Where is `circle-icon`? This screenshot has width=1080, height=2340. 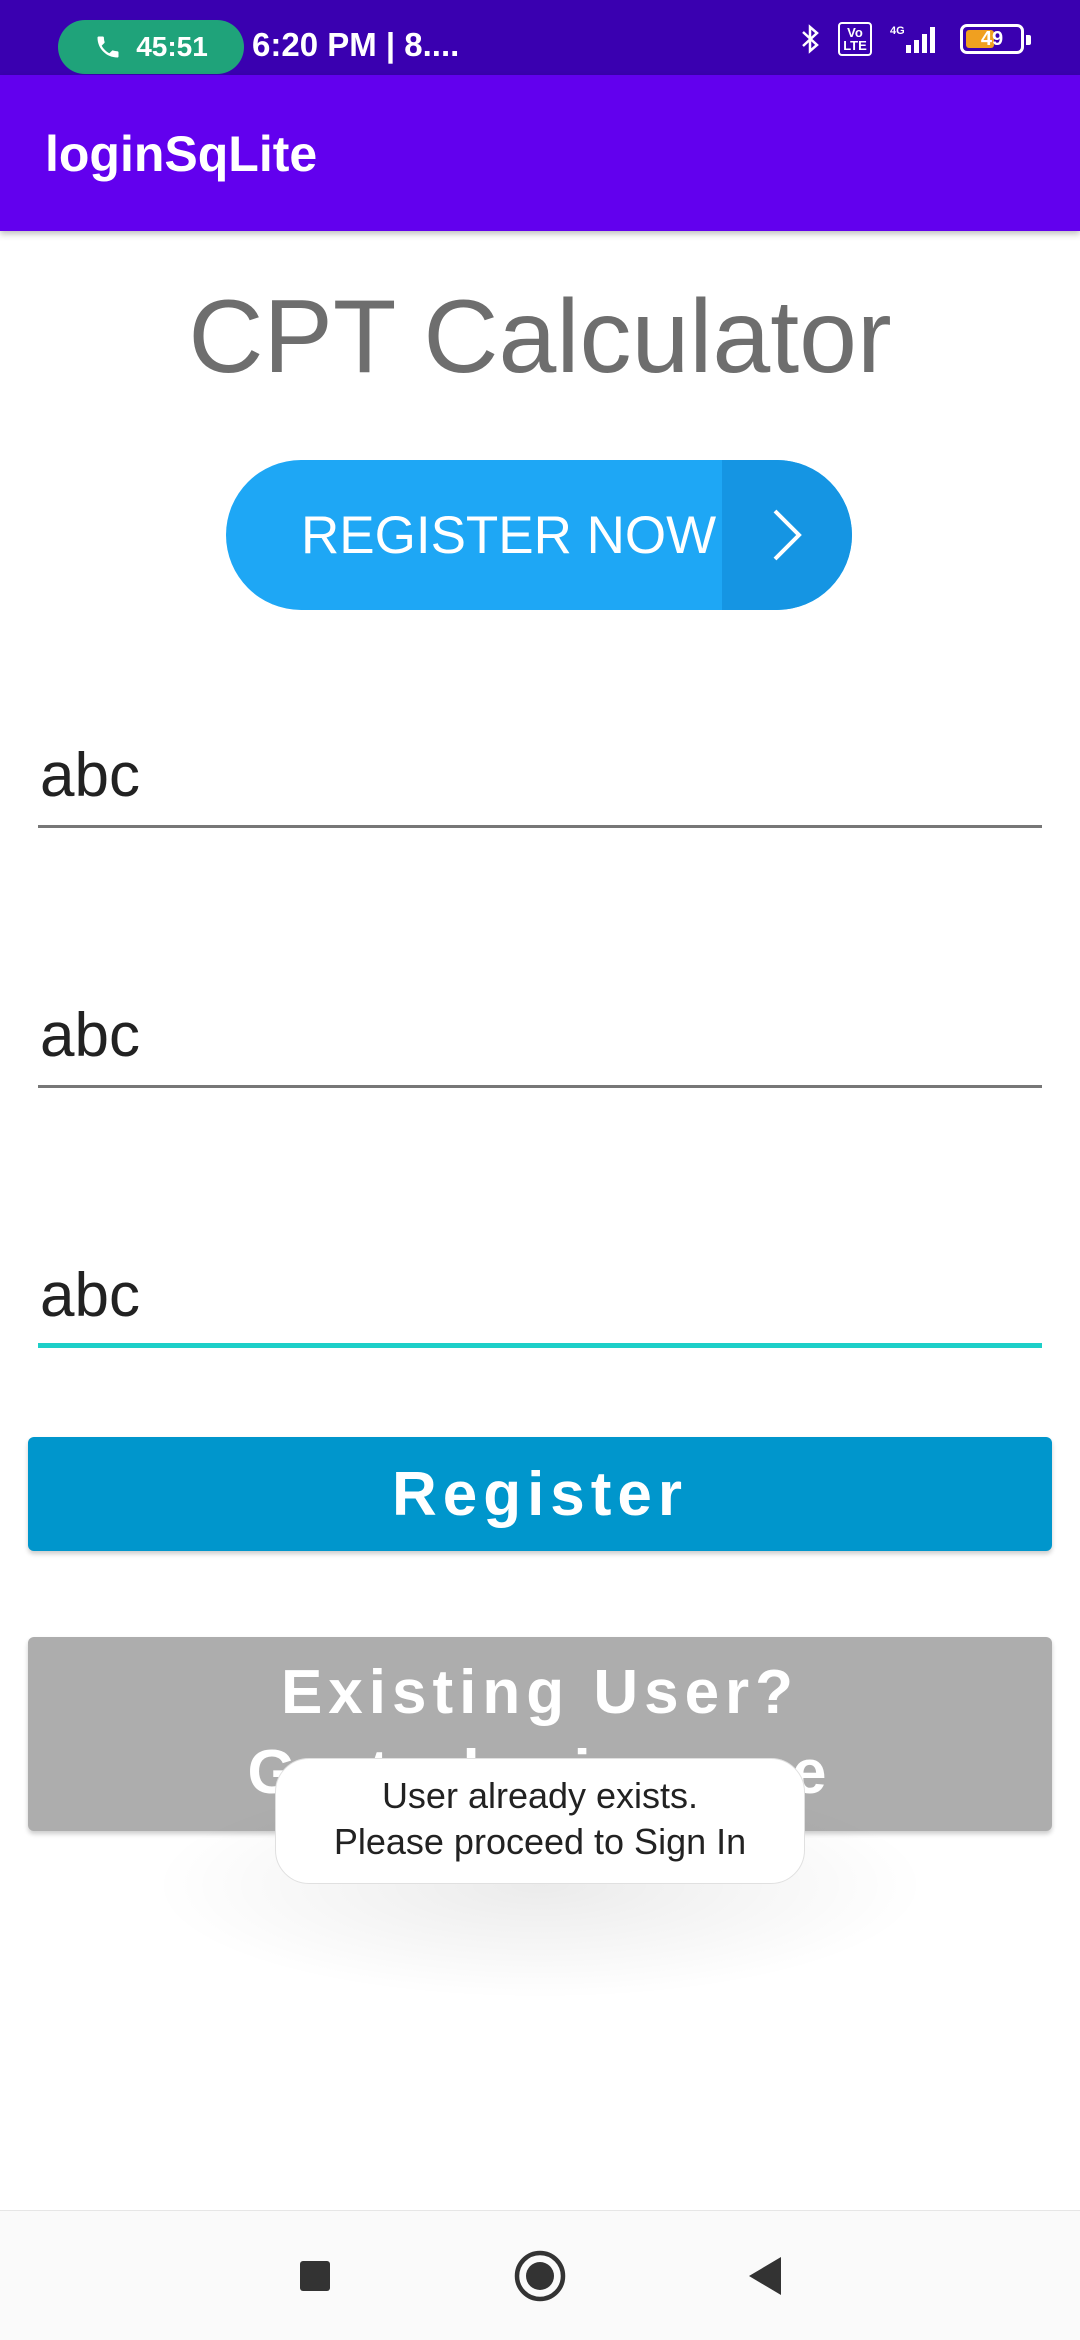
circle-icon is located at coordinates (540, 2276).